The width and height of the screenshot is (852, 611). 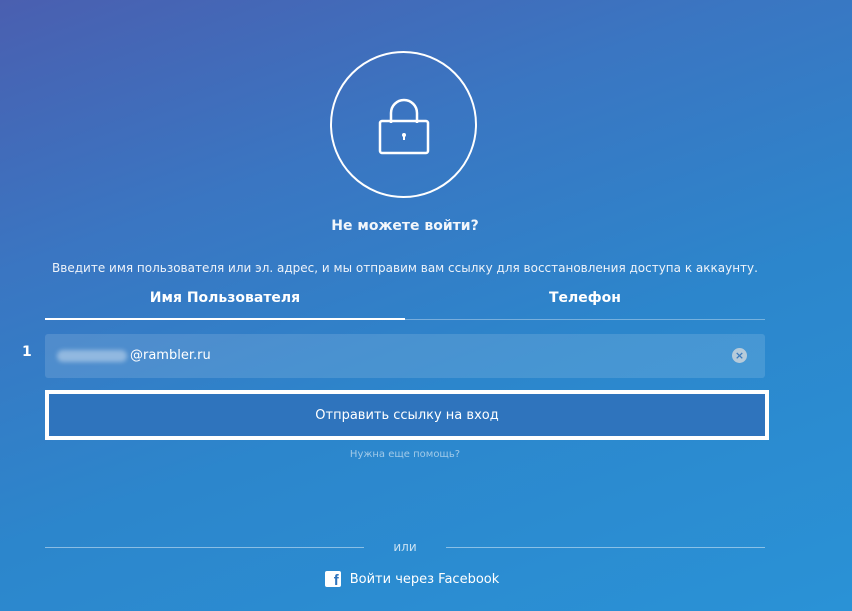 I want to click on facebook-login-link: f Войти через Facebook, so click(x=405, y=580).